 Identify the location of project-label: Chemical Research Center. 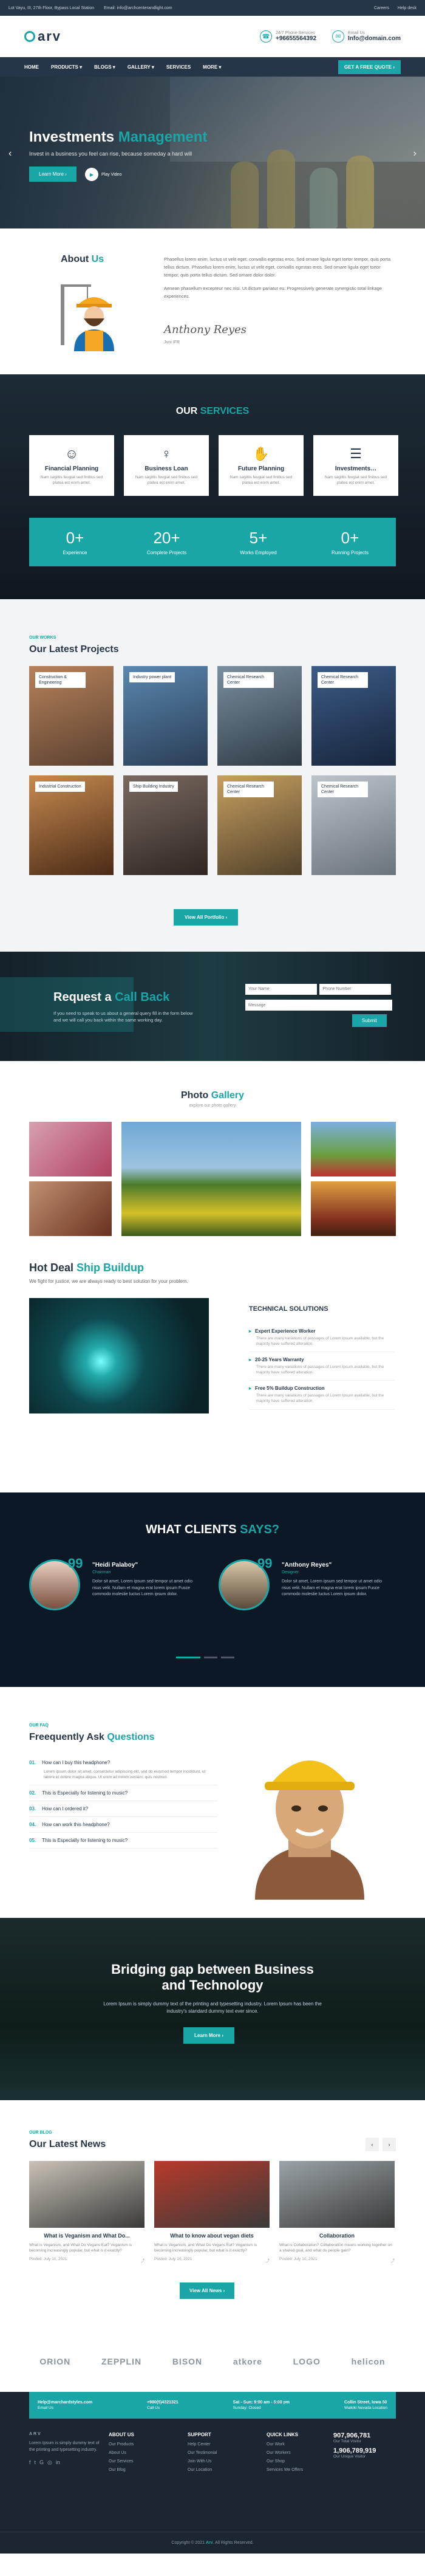
(248, 789).